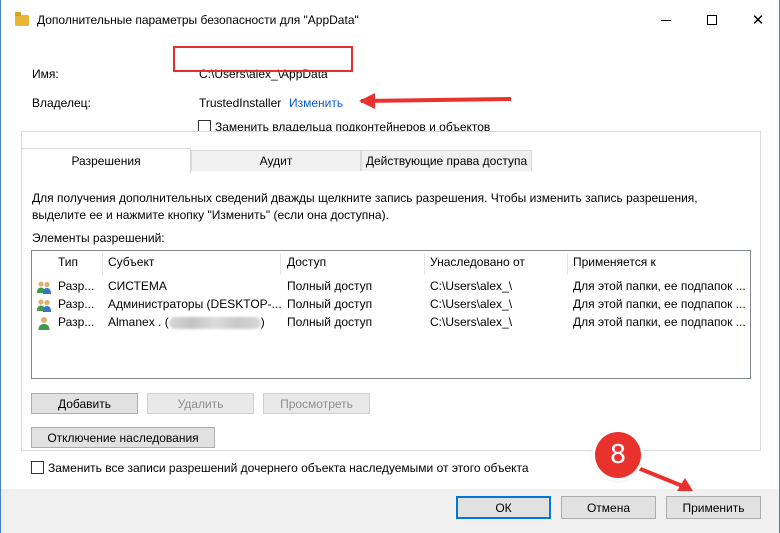 The width and height of the screenshot is (780, 533). Describe the element at coordinates (477, 265) in the screenshot. I see `column-header-inherited: Унаследовано от` at that location.